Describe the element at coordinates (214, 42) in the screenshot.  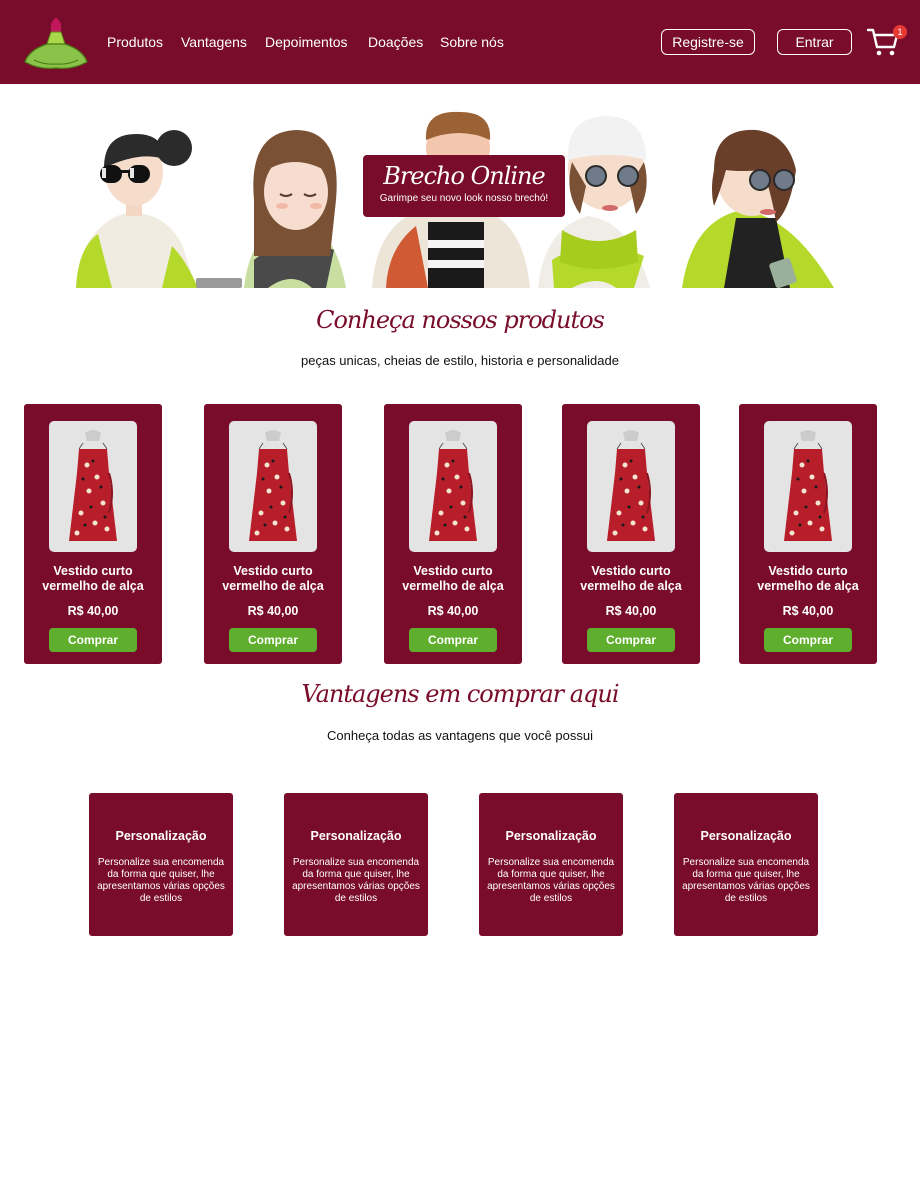
I see `nav-vantagens: Vantagens` at that location.